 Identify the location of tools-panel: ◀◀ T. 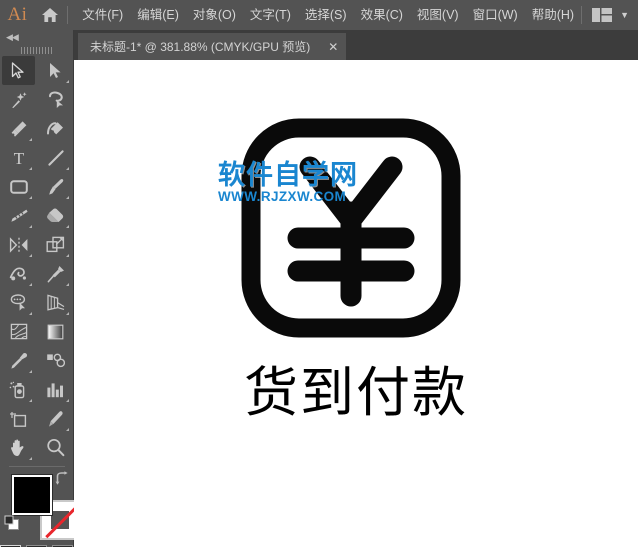
(41, 288).